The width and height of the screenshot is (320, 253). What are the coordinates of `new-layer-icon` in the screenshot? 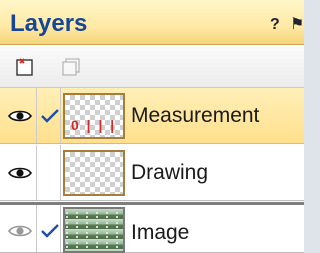 It's located at (25, 66).